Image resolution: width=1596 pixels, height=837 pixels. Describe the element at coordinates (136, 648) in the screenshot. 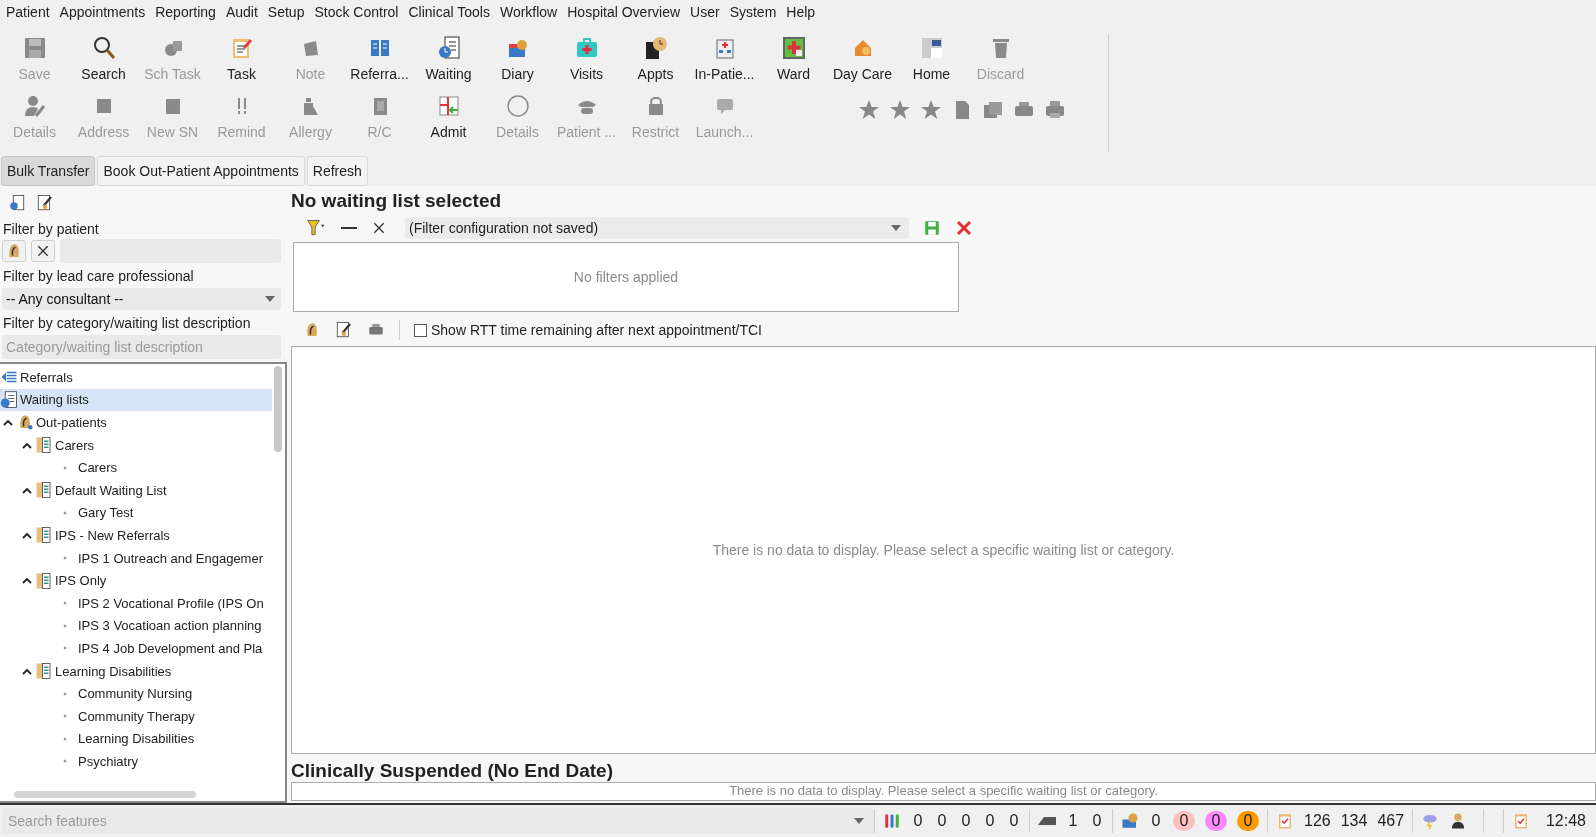

I see `tree-item: IPS 4 Job Development and Pla` at that location.